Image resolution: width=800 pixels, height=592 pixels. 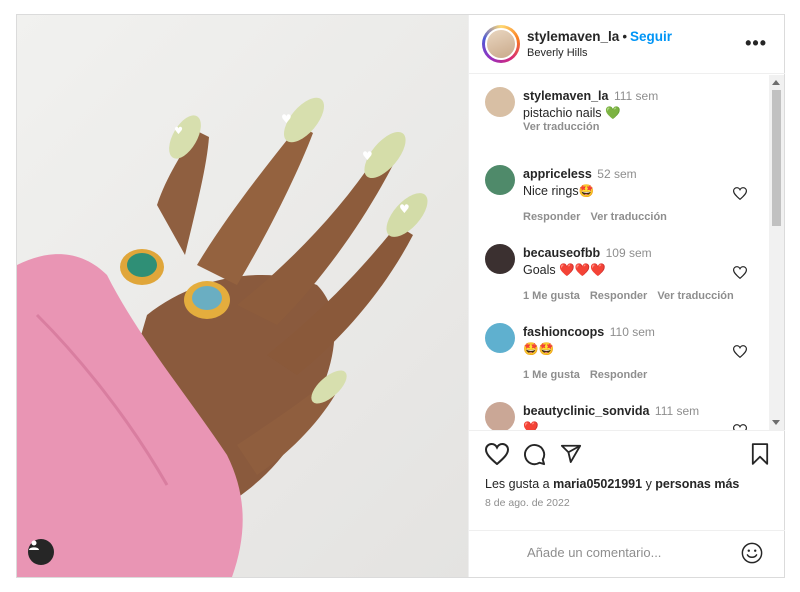 I want to click on story-ring, so click(x=501, y=44).